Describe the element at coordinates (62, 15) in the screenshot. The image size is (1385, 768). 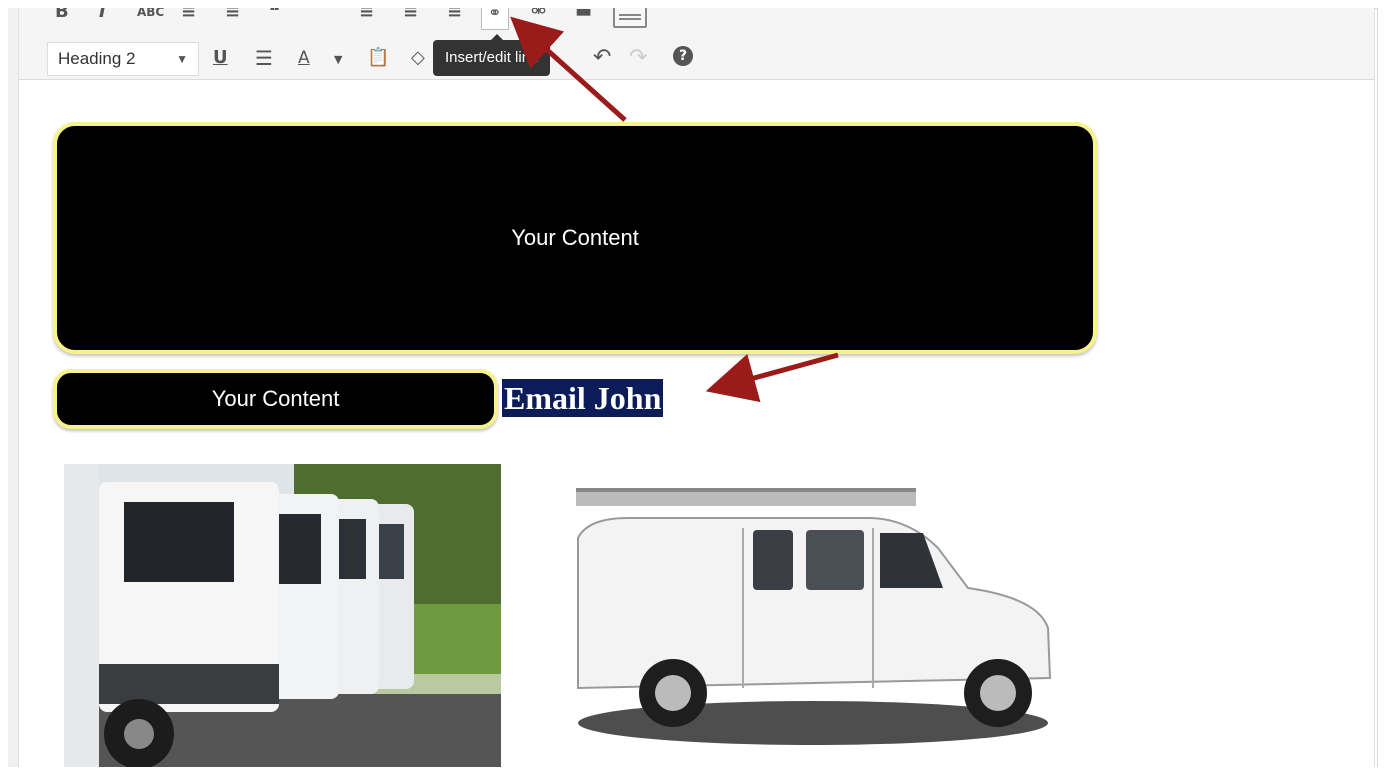
I see `bold-icon: B` at that location.